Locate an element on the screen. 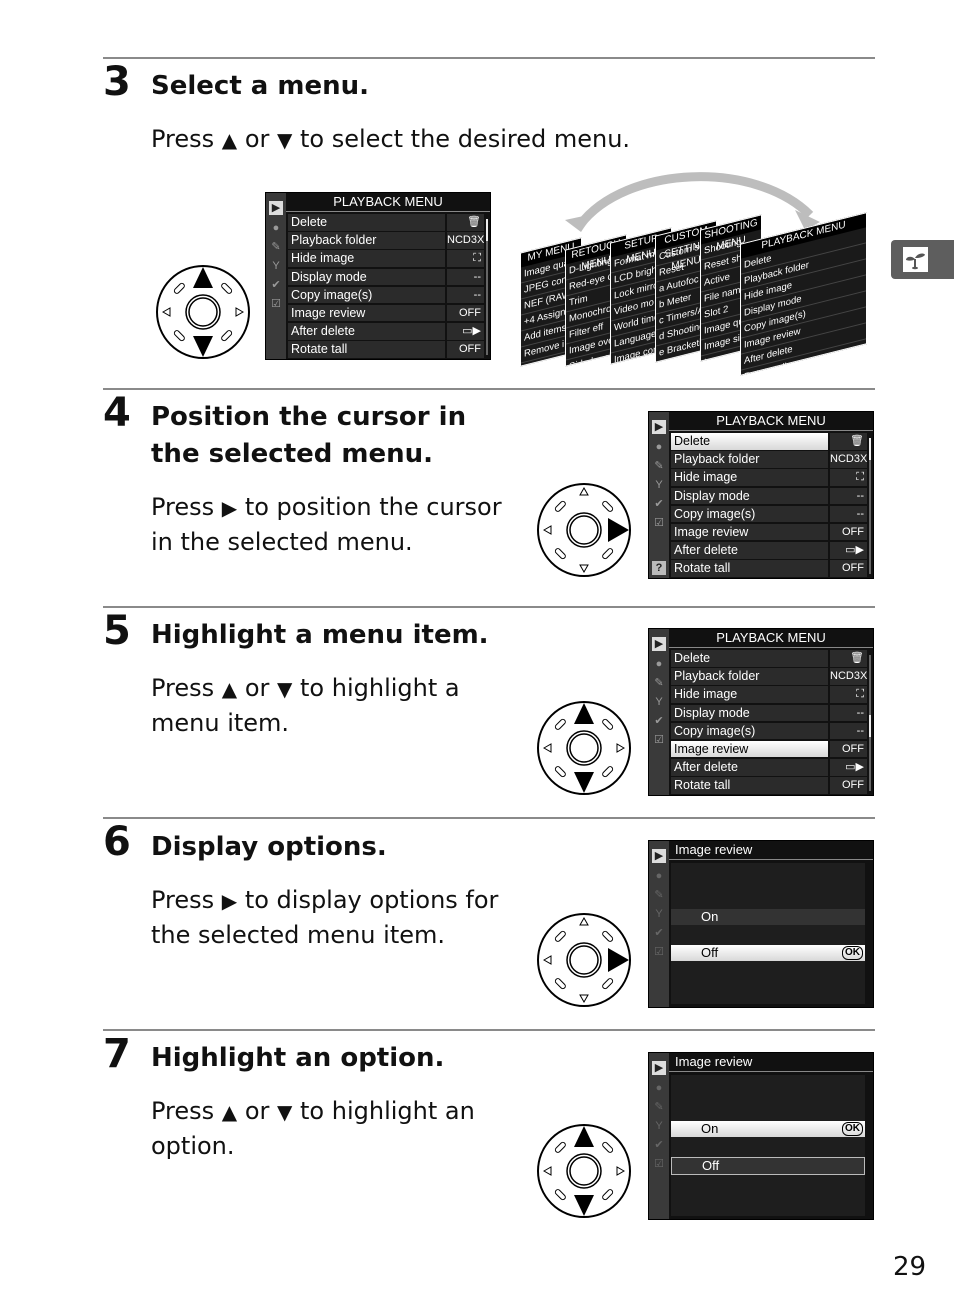  step-instruction: Press ▲ or ▼ to highlight an option. is located at coordinates (321, 1128).